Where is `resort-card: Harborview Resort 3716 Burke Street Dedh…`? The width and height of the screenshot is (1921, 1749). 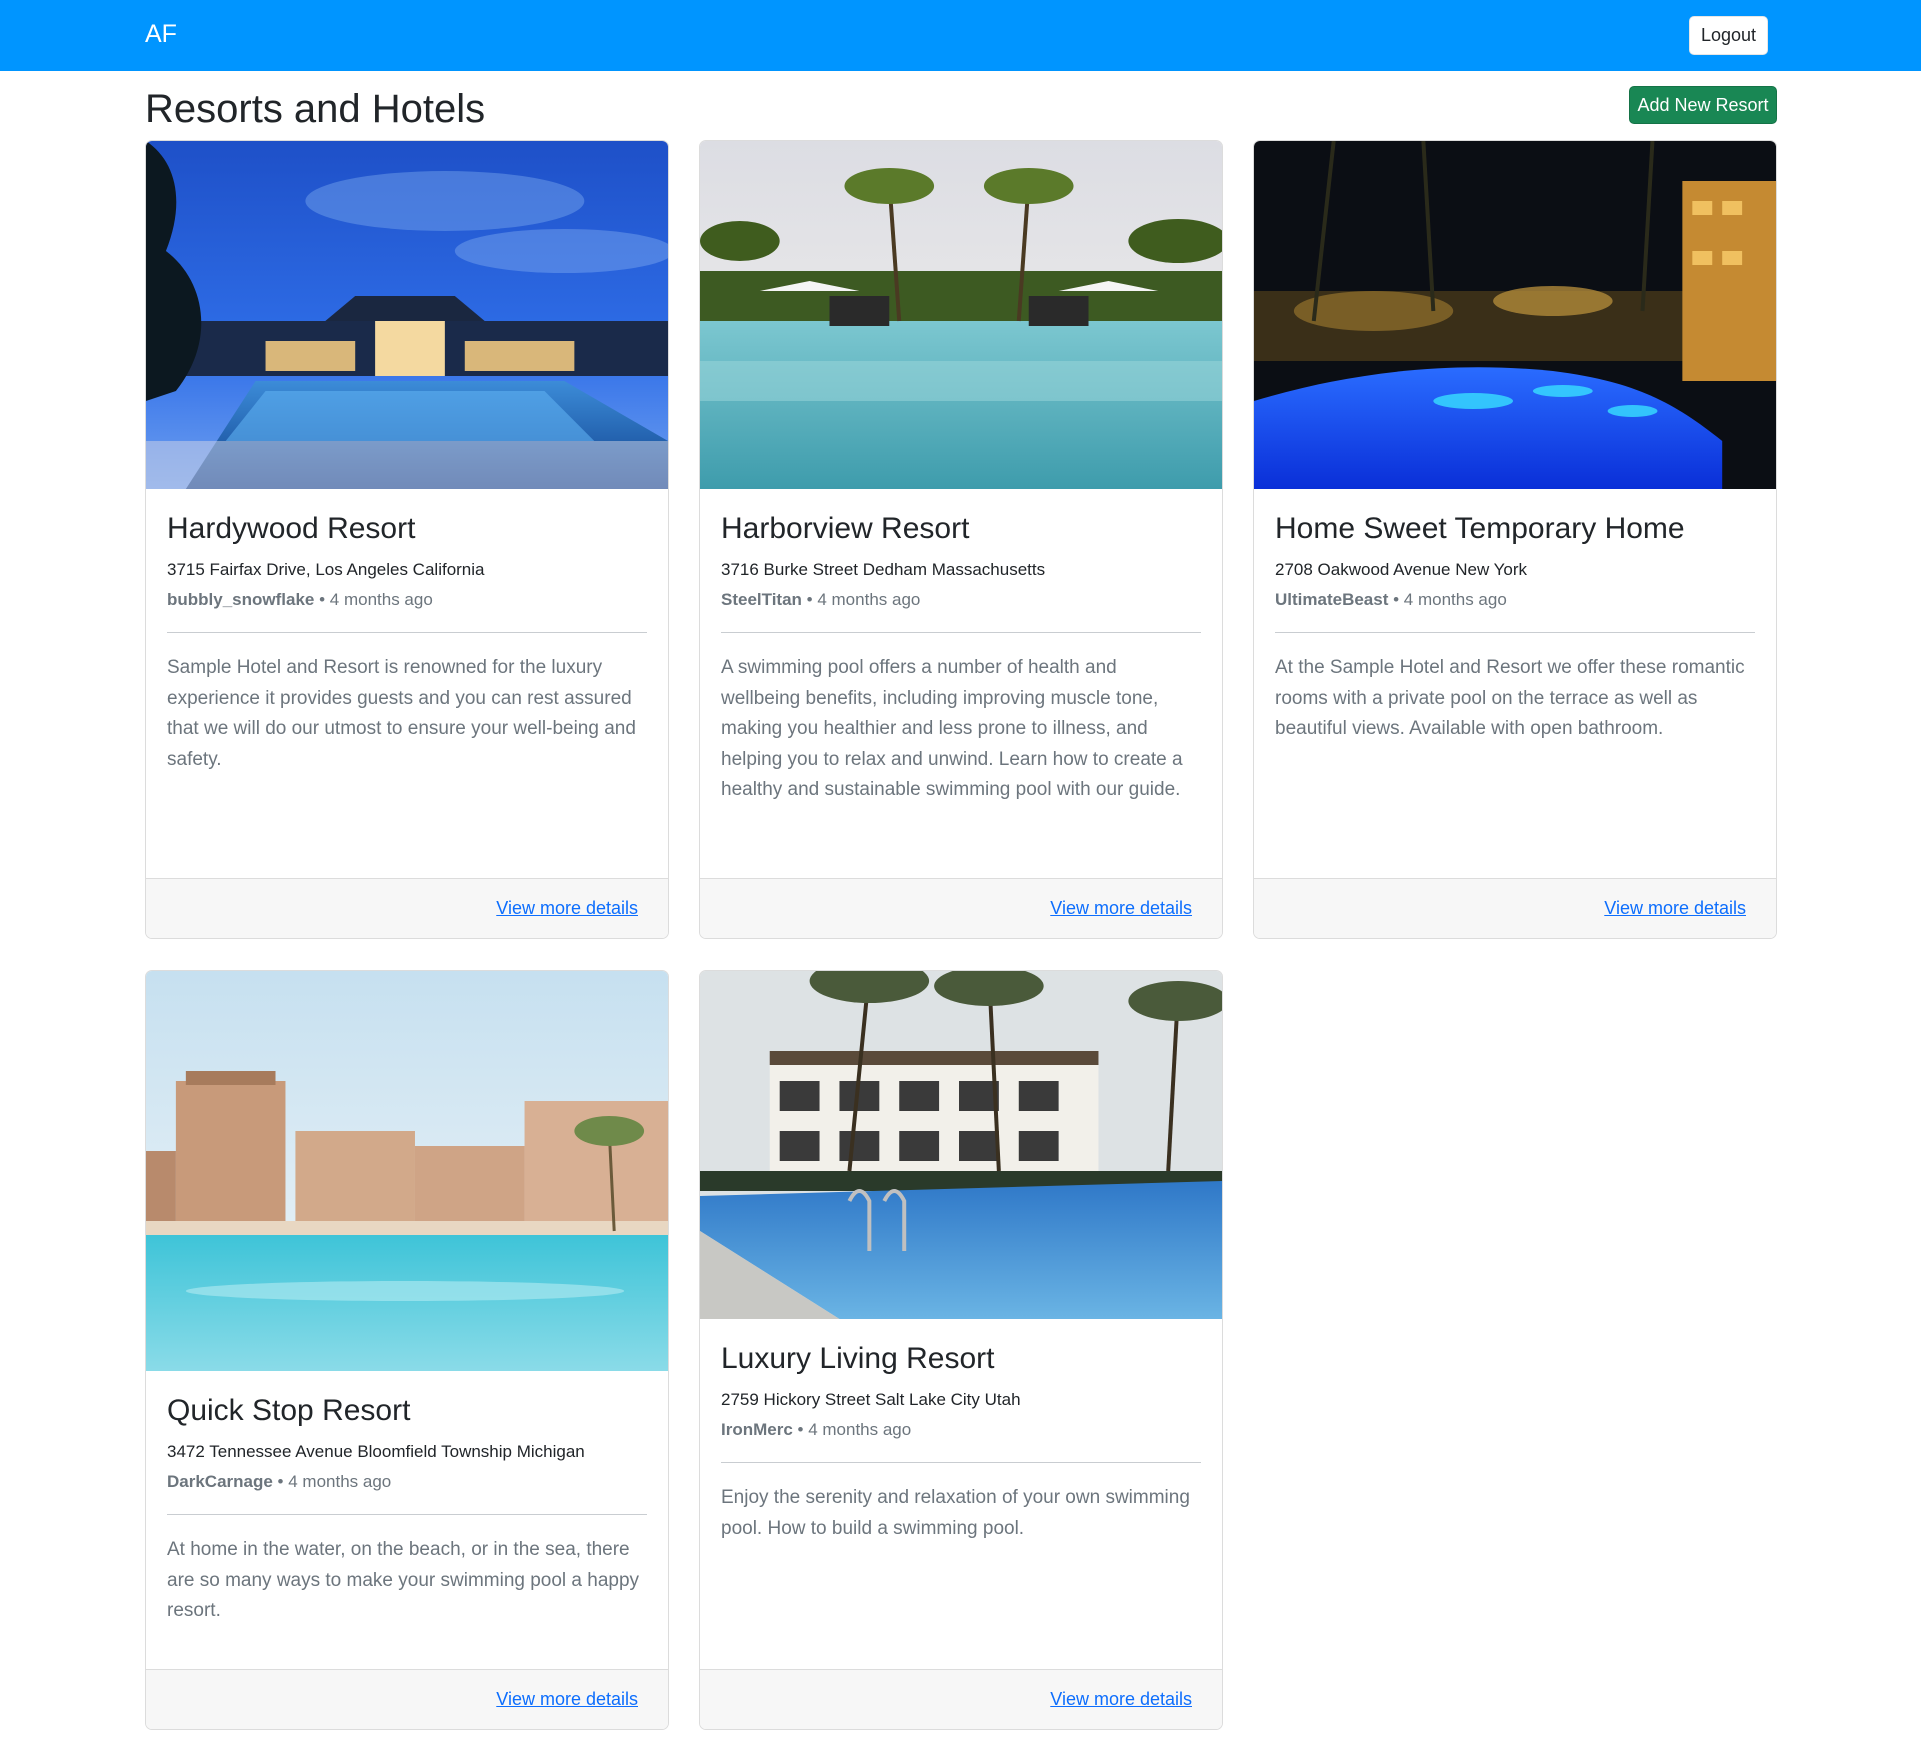
resort-card: Harborview Resort 3716 Burke Street Dedh… is located at coordinates (961, 539).